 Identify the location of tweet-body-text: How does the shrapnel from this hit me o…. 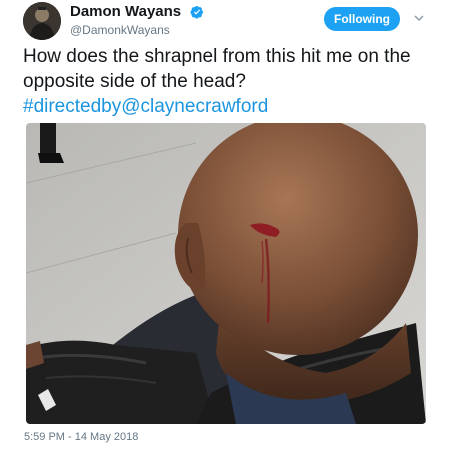
(217, 69).